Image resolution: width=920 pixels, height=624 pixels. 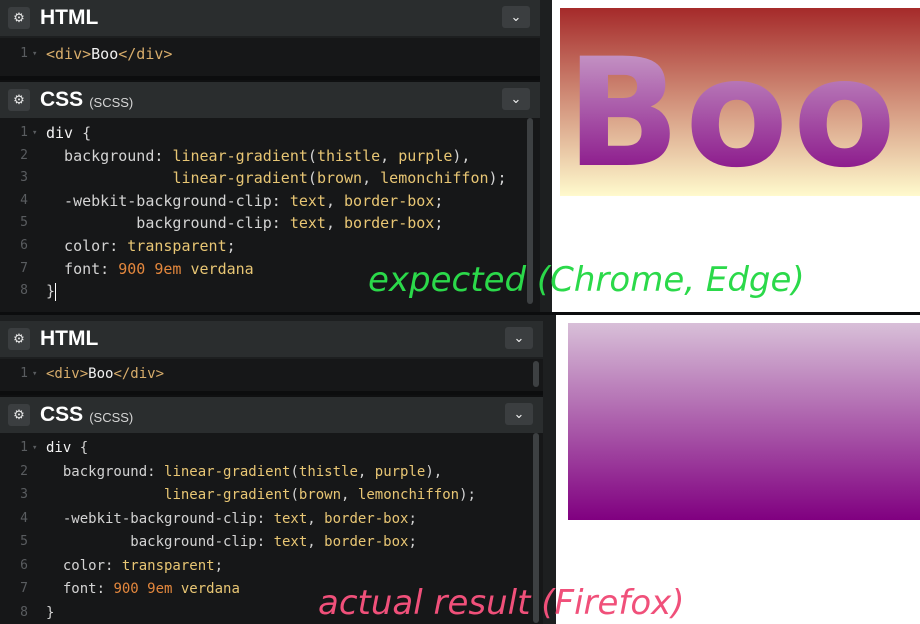 What do you see at coordinates (328, 471) in the screenshot?
I see `code-token: thistle` at bounding box center [328, 471].